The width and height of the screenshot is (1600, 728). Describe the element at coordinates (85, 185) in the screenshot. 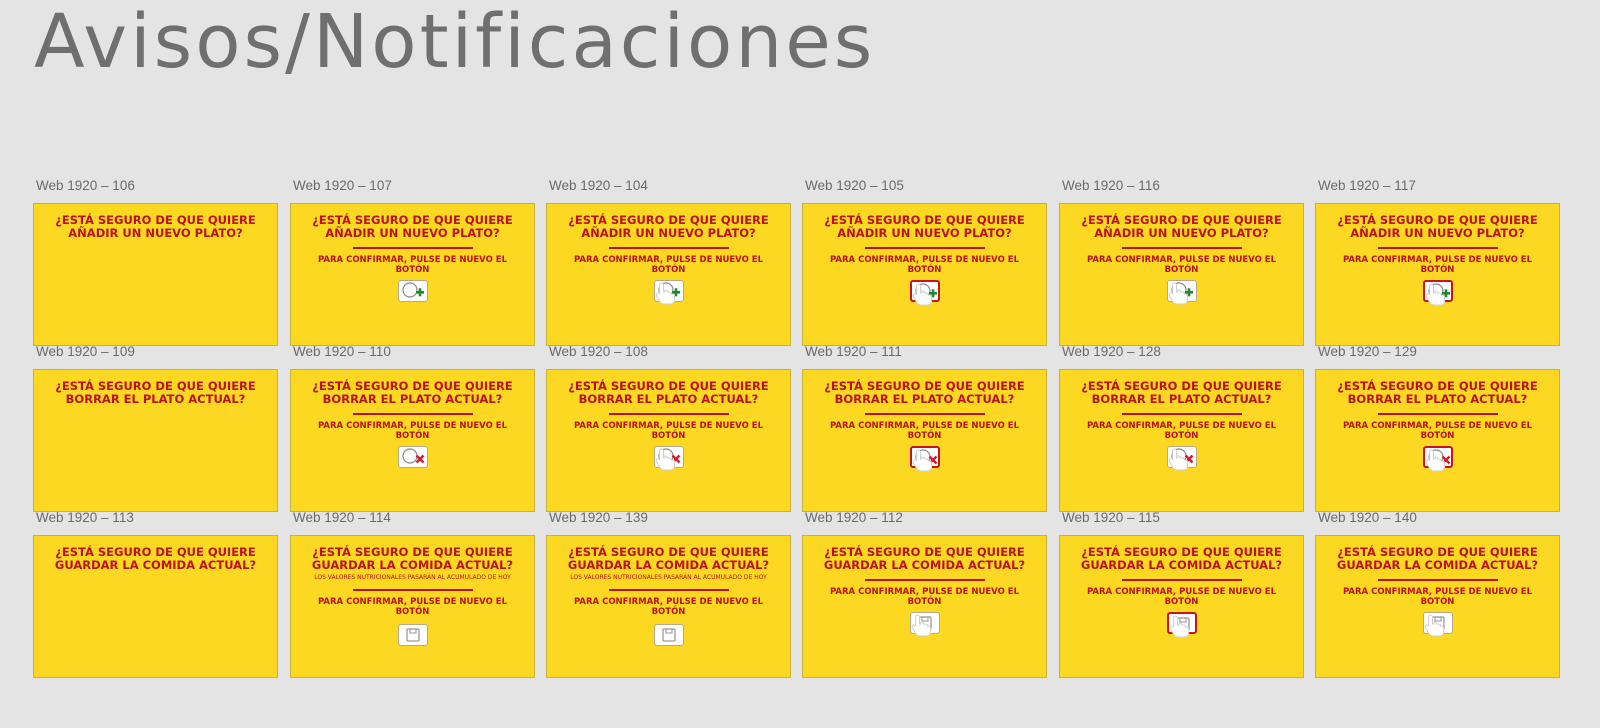

I see `artboard-label: Web 1920 – 106` at that location.